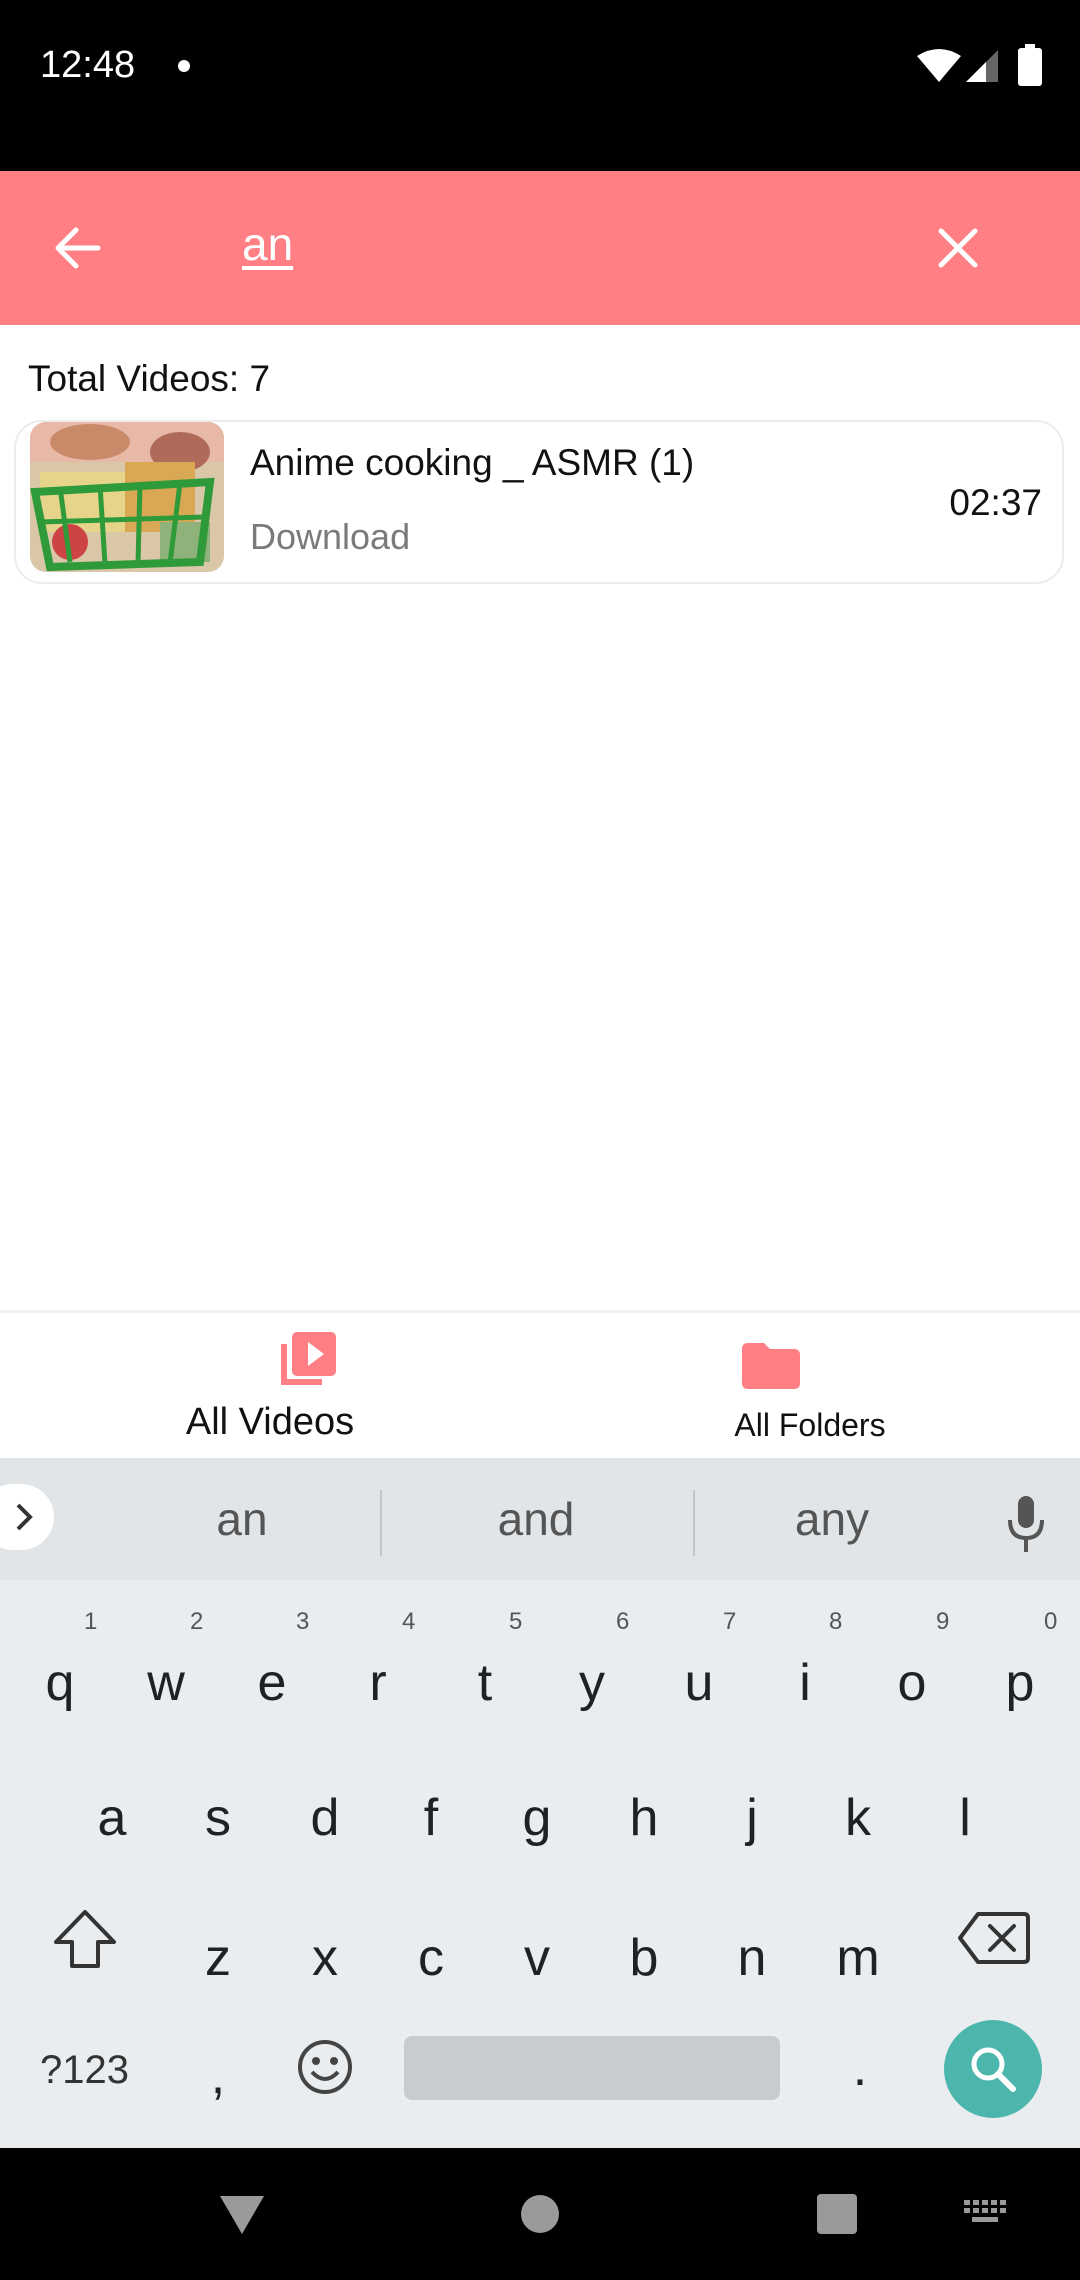  I want to click on key-p: p, so click(1020, 1683).